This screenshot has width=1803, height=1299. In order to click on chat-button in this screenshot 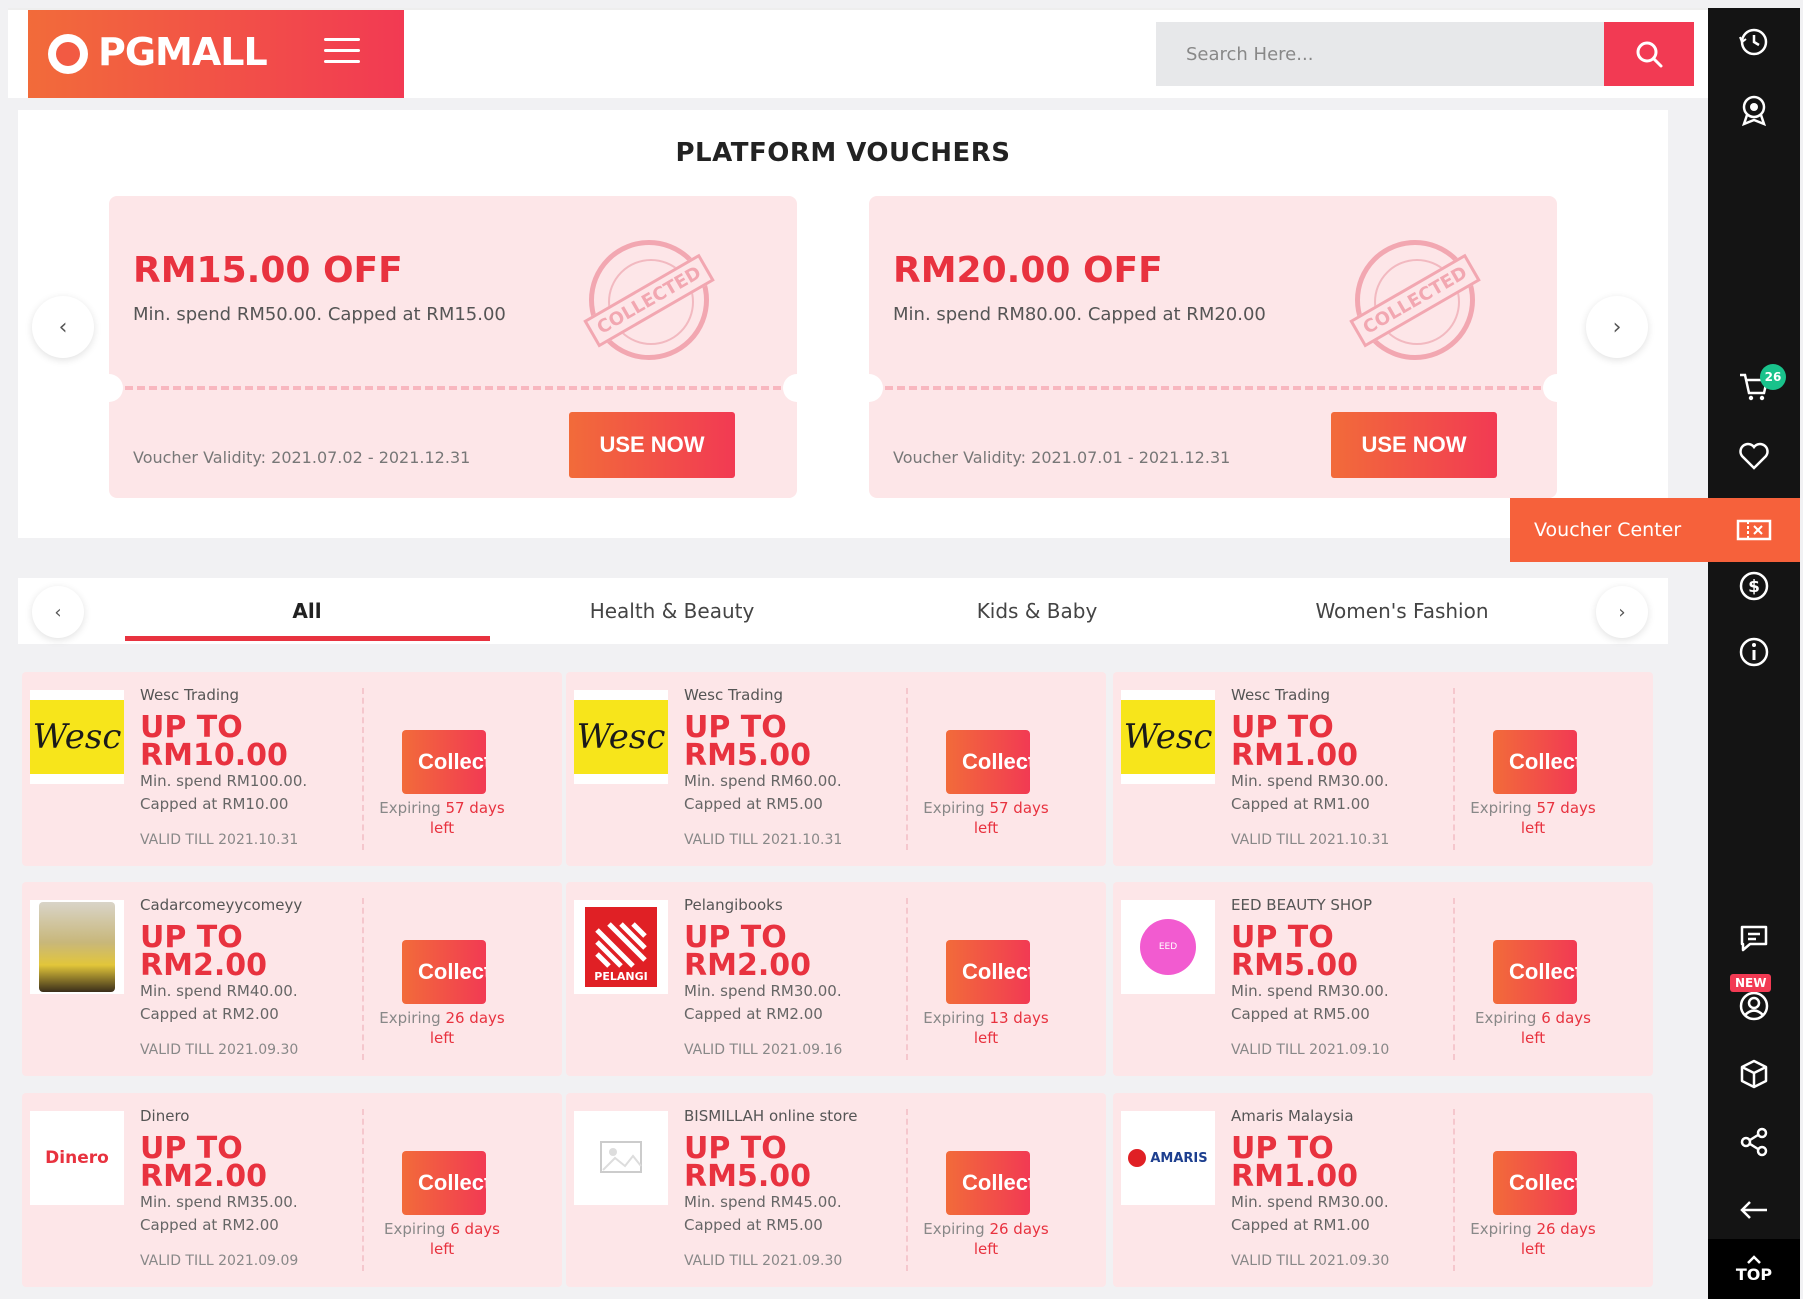, I will do `click(1754, 938)`.